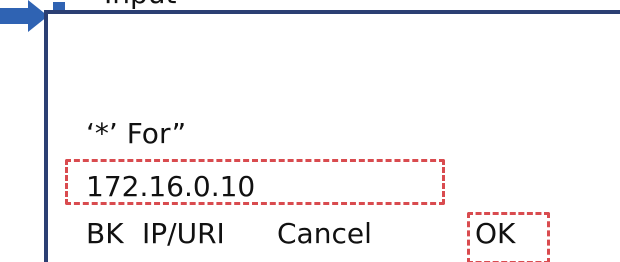  I want to click on ok-highlight, so click(508, 237).